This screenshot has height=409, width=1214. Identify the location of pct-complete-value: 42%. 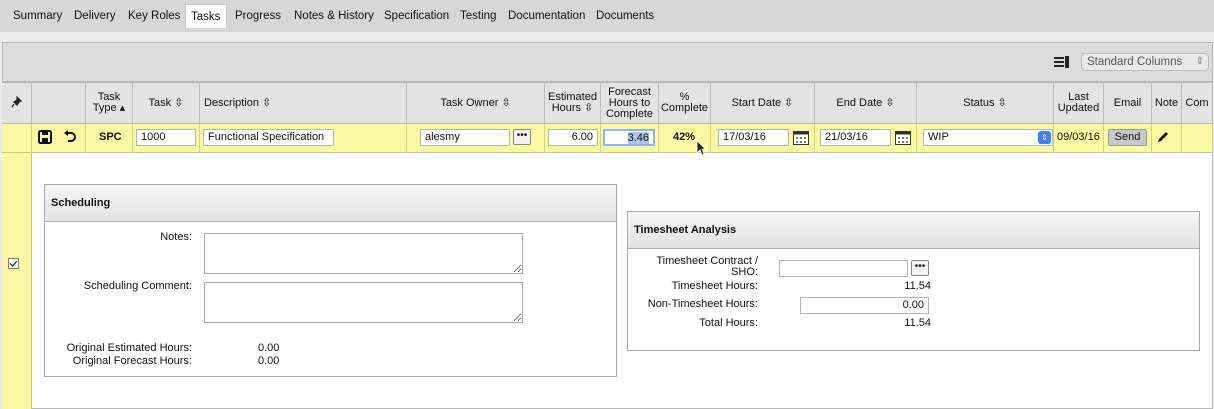
(684, 137).